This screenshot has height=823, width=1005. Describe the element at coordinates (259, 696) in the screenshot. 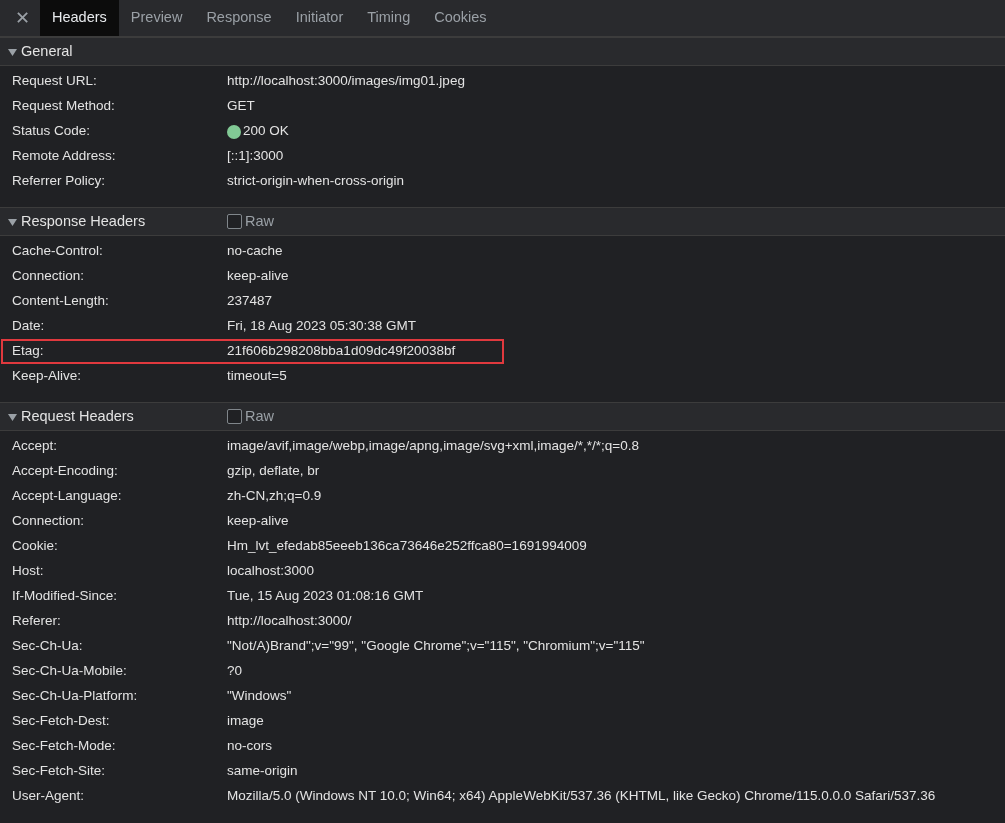

I see `header-value: "Windows"` at that location.